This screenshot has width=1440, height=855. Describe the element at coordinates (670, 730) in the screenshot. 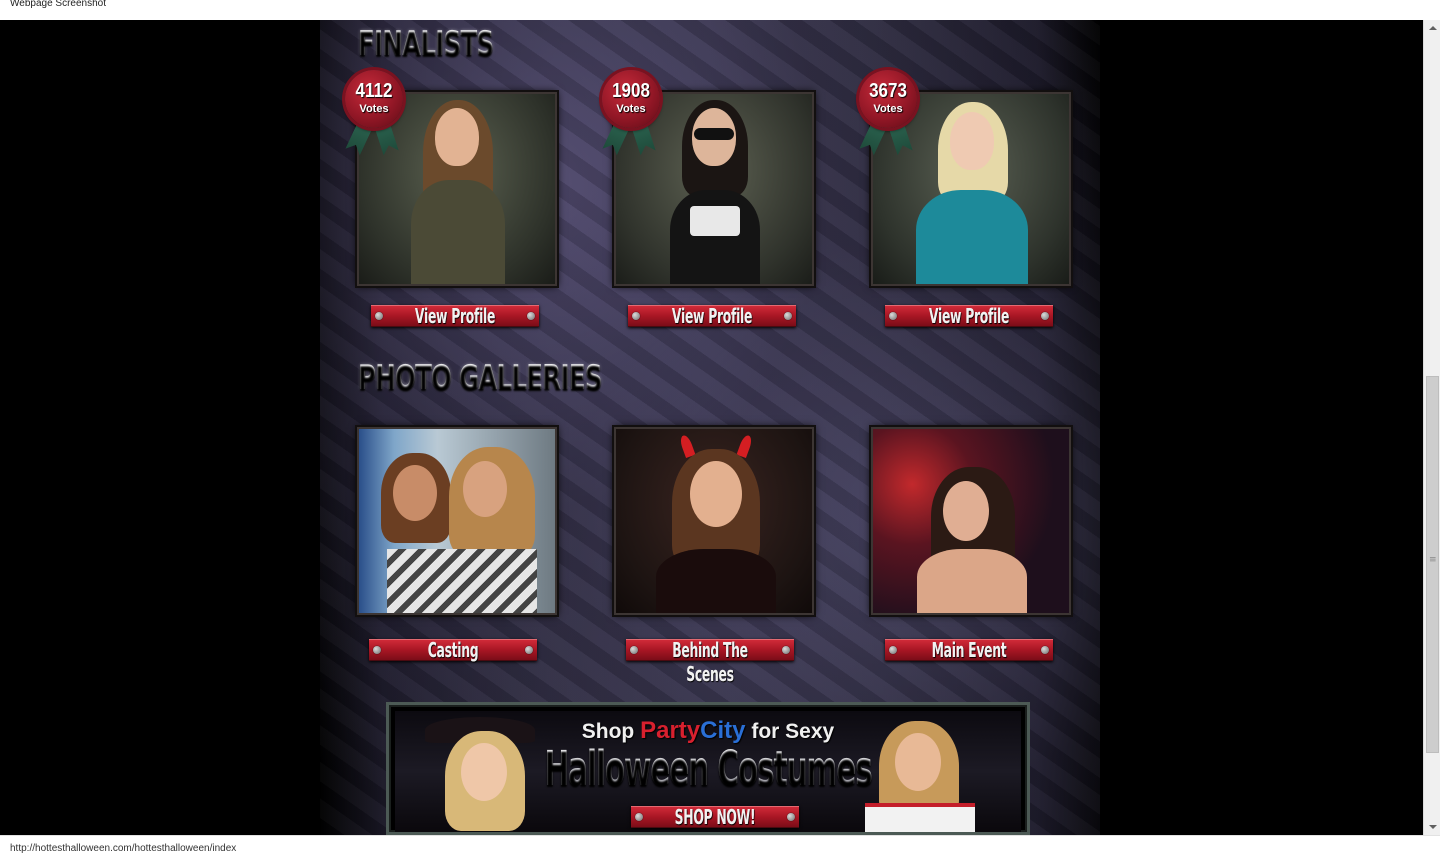

I see `banner-brand-party: Party` at that location.